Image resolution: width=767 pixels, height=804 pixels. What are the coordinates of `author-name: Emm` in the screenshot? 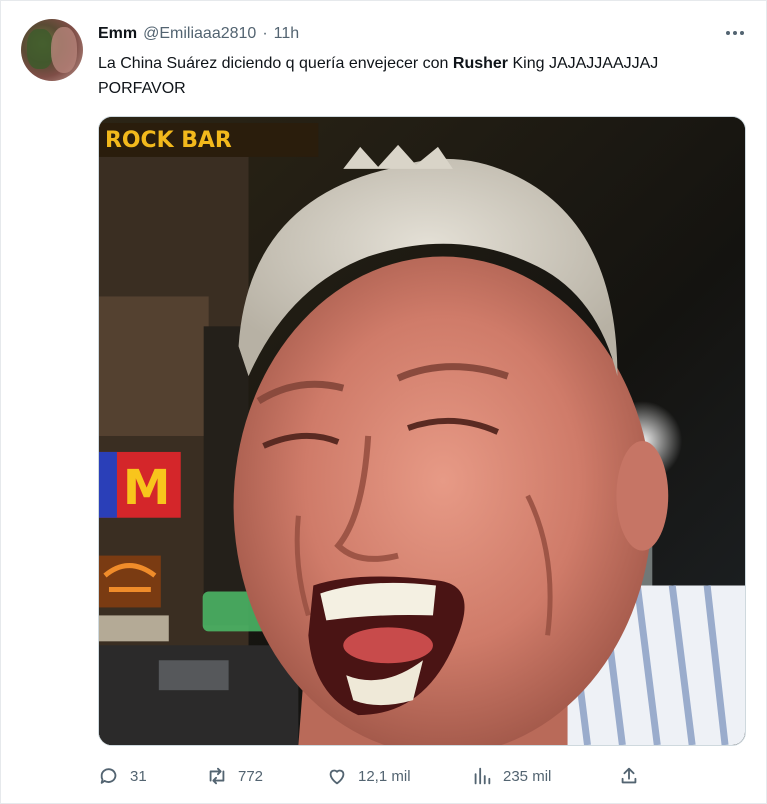 It's located at (117, 34).